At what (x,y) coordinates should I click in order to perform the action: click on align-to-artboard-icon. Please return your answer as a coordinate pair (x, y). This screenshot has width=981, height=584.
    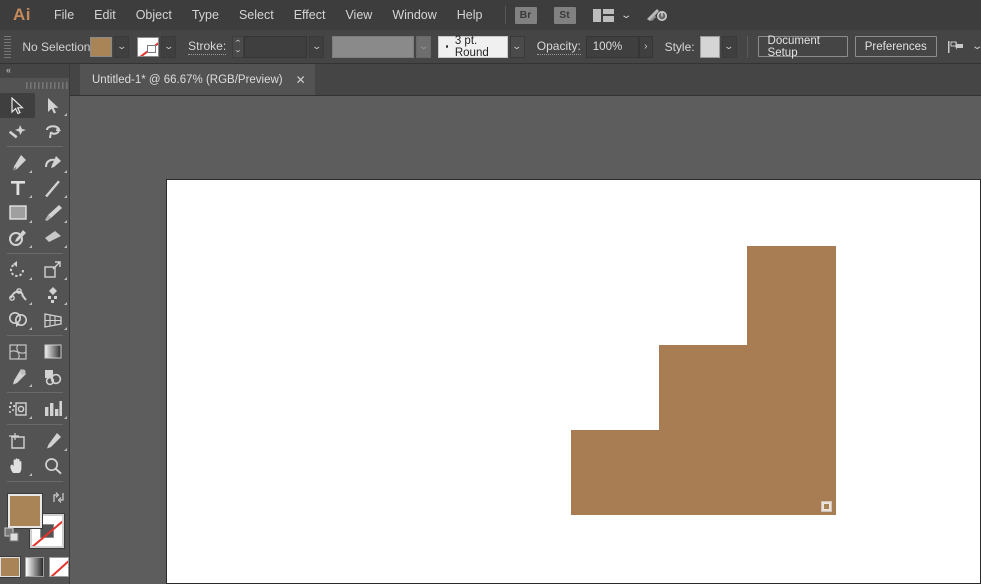
    Looking at the image, I should click on (956, 47).